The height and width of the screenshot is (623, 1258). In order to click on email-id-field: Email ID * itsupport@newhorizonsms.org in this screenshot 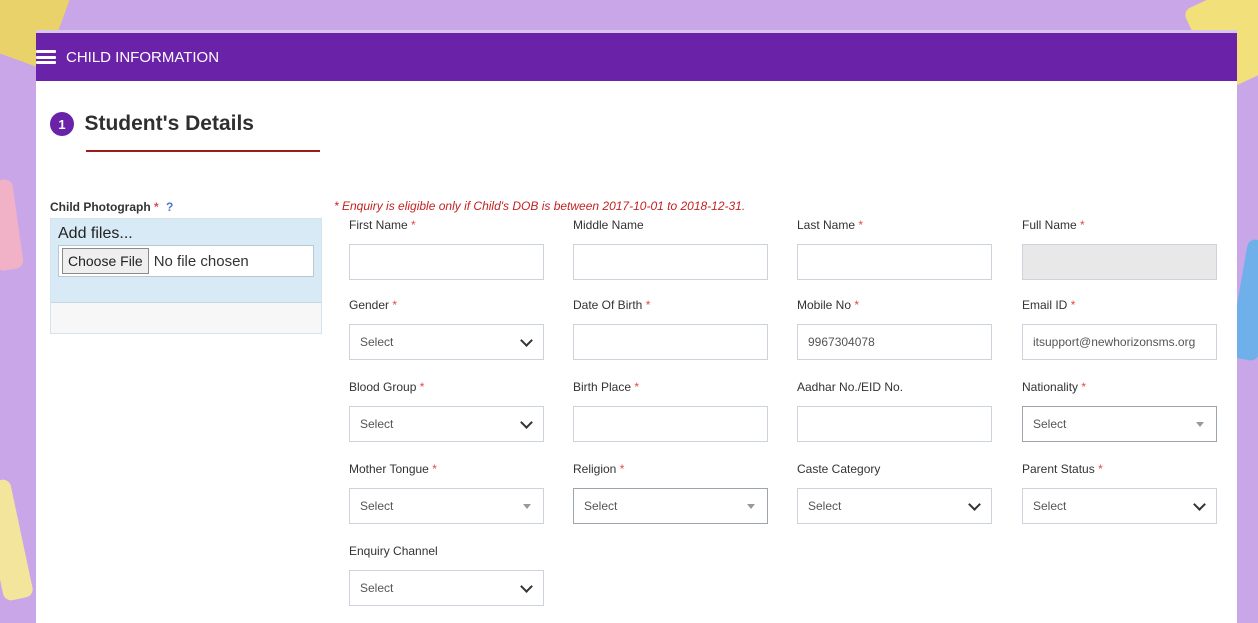, I will do `click(1119, 329)`.